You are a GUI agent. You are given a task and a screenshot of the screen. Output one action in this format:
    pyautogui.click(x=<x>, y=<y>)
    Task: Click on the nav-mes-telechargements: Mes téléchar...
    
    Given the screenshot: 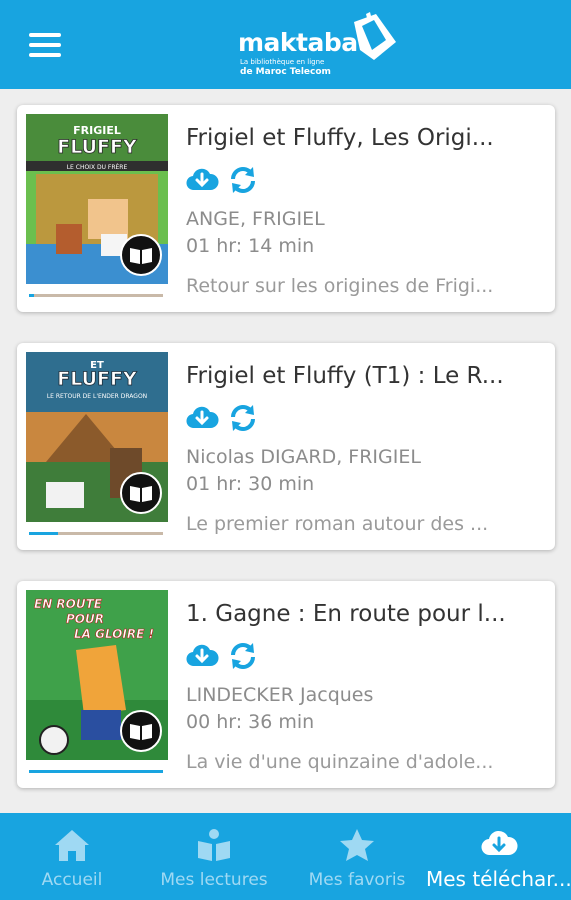 What is the action you would take?
    pyautogui.click(x=498, y=856)
    